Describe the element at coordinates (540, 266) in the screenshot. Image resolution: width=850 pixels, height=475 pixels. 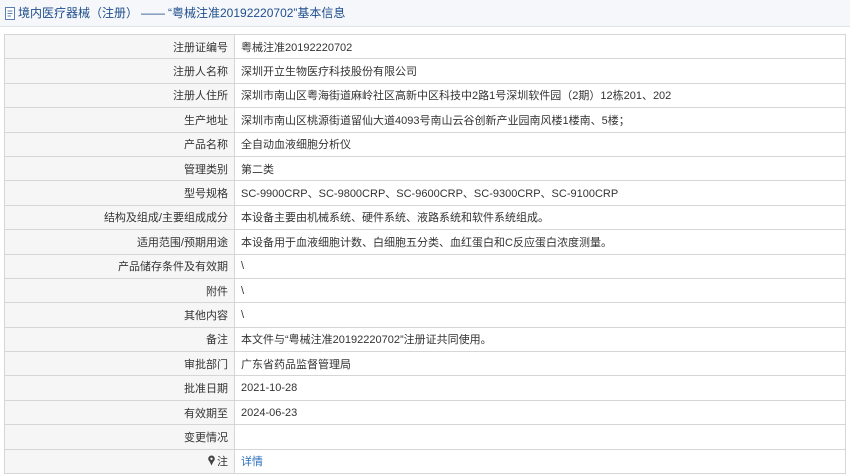
I see `row-value-storage: \` at that location.